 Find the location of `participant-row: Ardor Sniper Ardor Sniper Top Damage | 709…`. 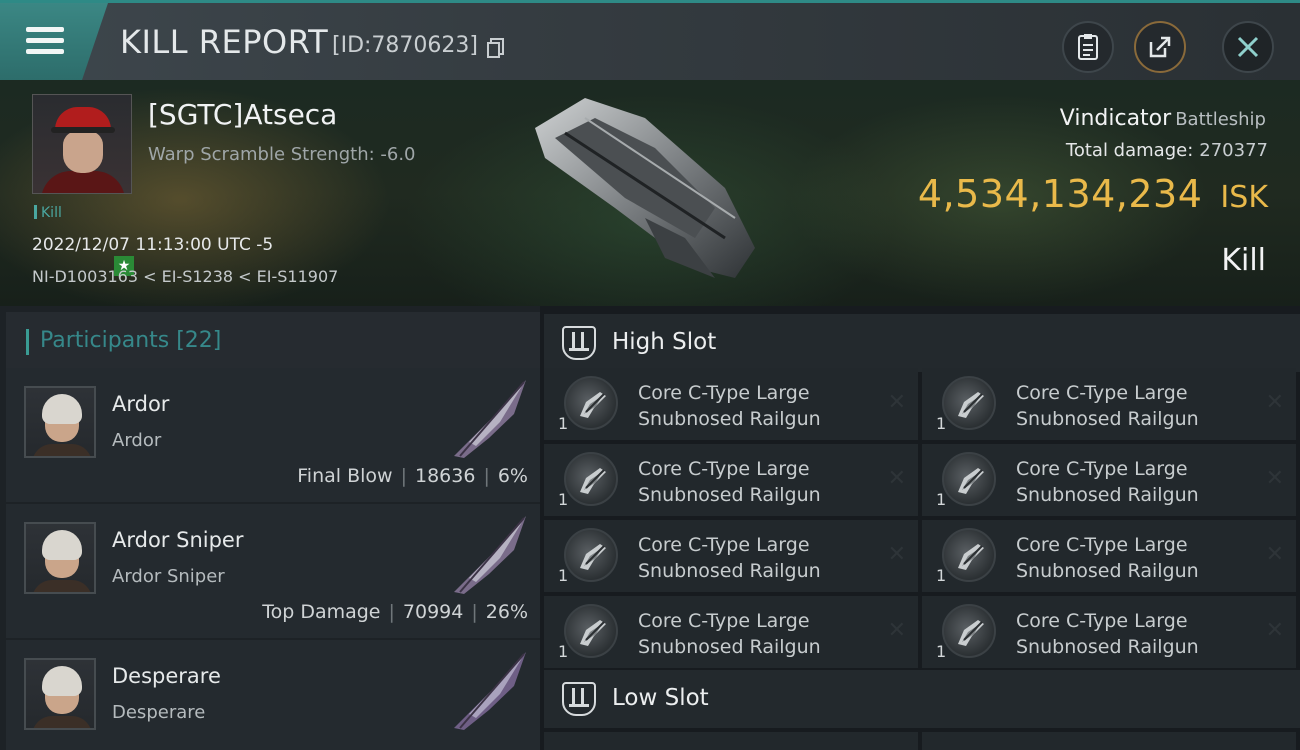

participant-row: Ardor Sniper Ardor Sniper Top Damage | 709… is located at coordinates (273, 571).